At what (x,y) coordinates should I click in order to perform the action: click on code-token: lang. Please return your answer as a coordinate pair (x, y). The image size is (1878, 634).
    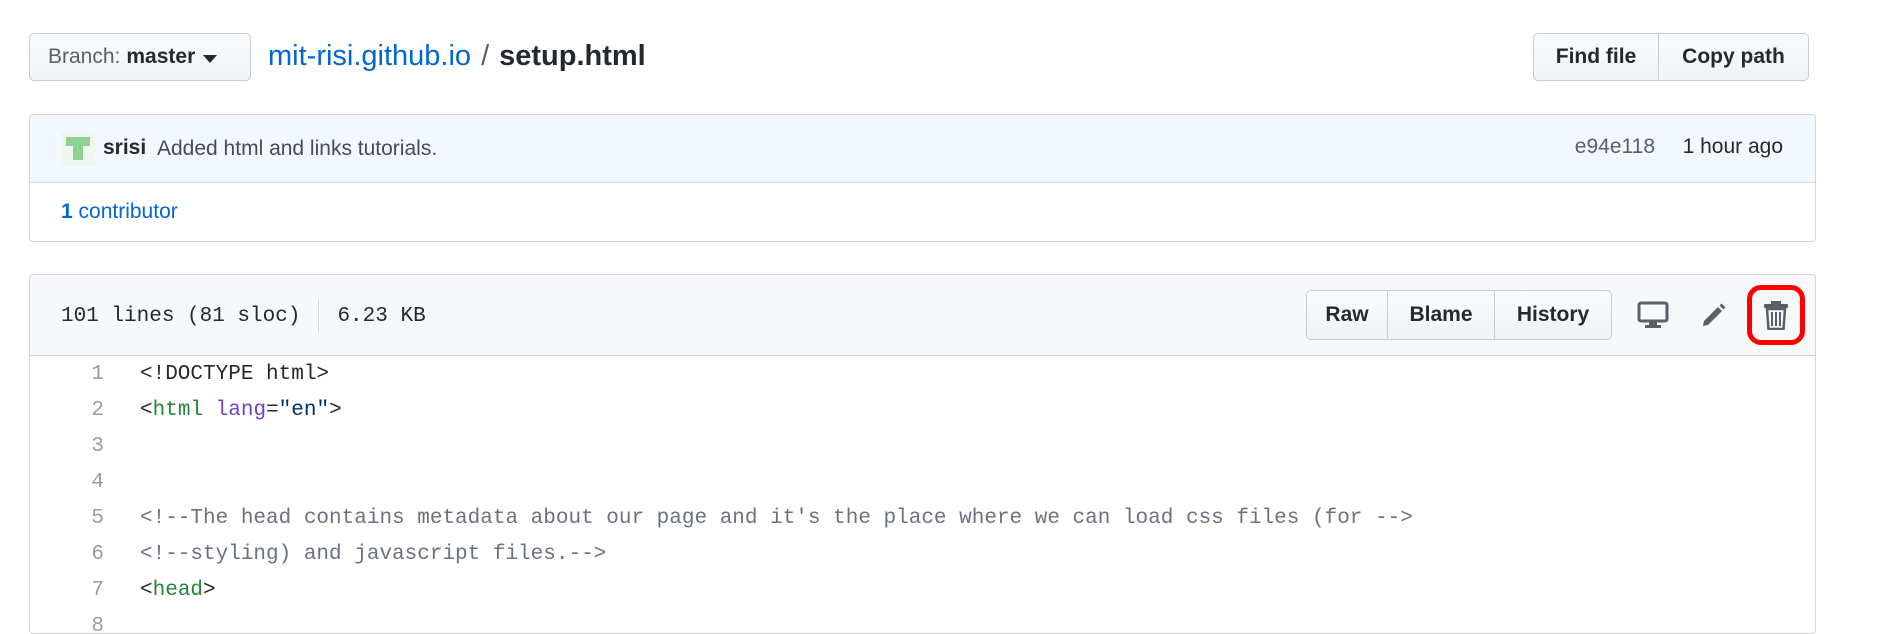
    Looking at the image, I should click on (241, 410).